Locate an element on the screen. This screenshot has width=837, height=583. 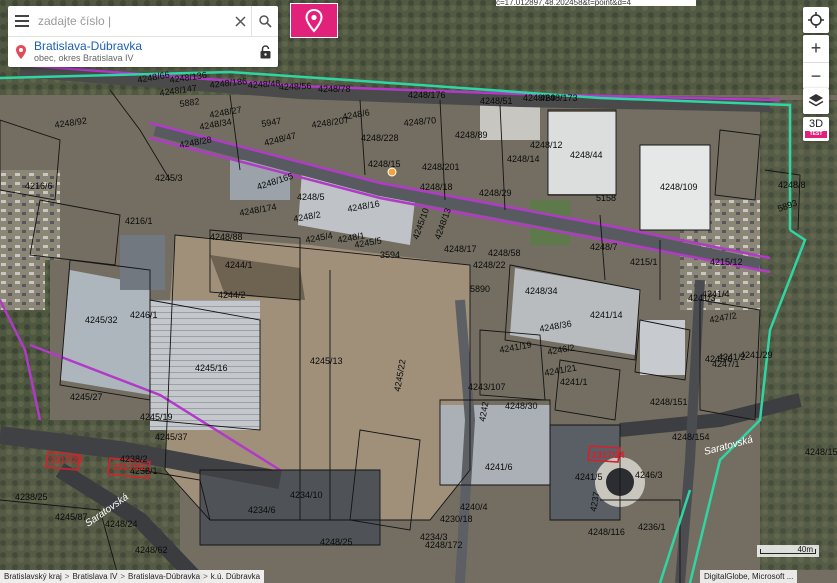
parcel-number-label: 4246/1 is located at coordinates (144, 315).